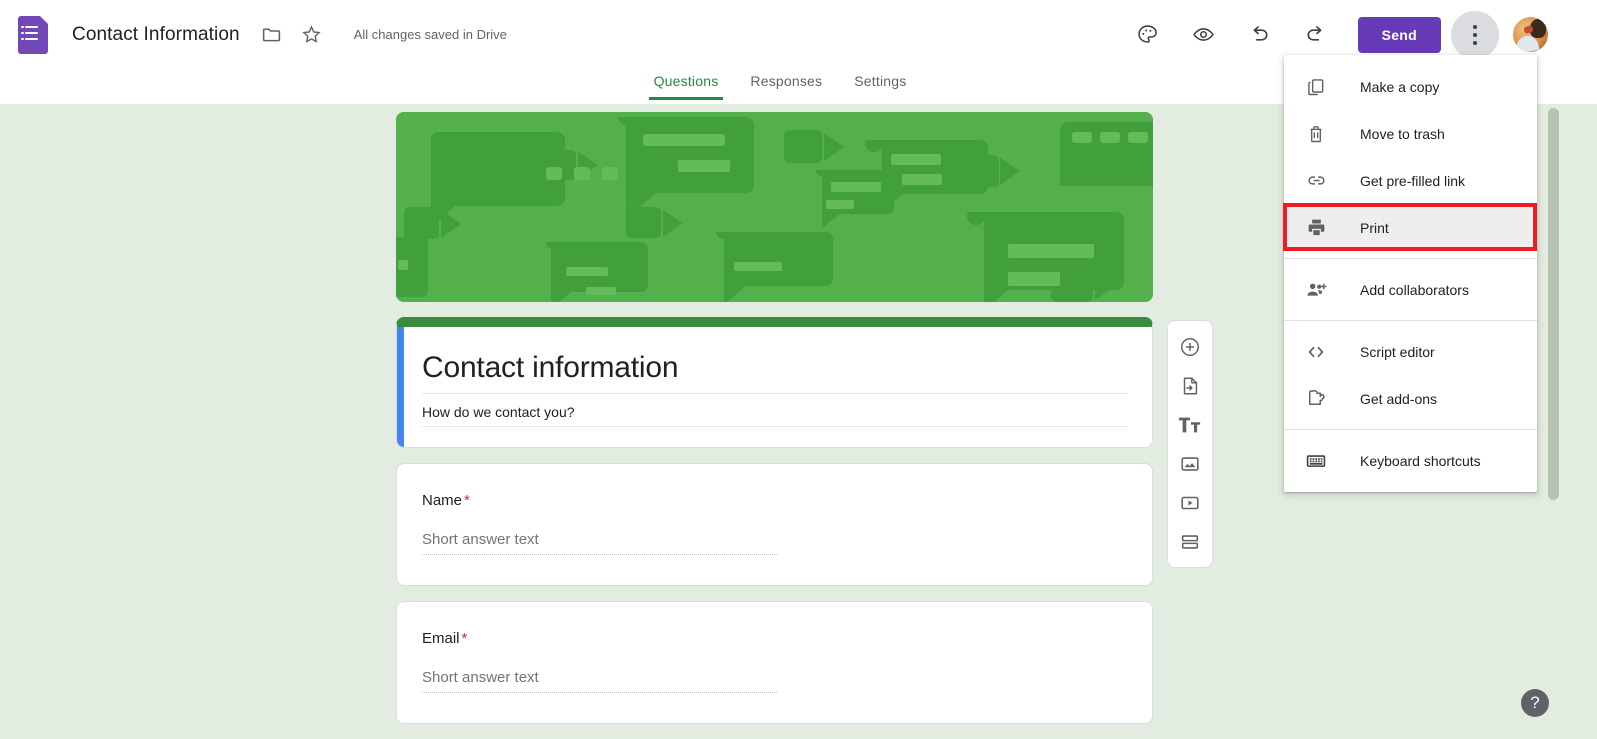 This screenshot has height=739, width=1597. Describe the element at coordinates (775, 410) in the screenshot. I see `form-description: How do we contact you?` at that location.